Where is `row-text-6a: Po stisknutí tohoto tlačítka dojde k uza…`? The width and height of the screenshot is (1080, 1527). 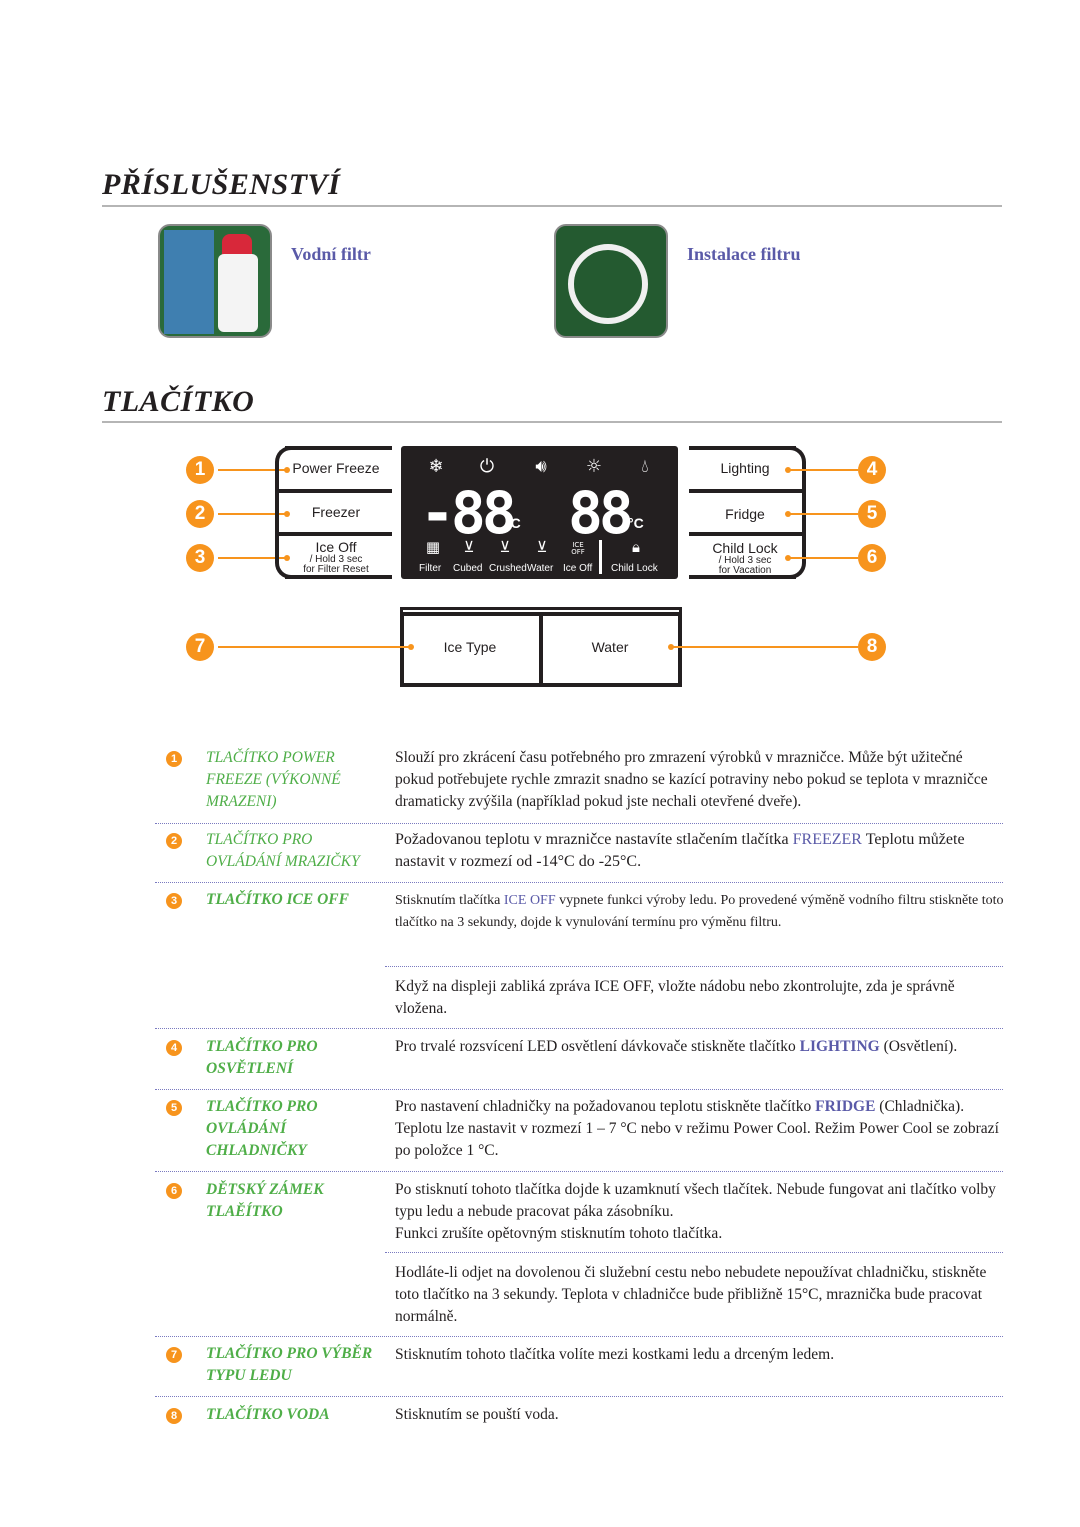 row-text-6a: Po stisknutí tohoto tlačítka dojde k uza… is located at coordinates (695, 1200).